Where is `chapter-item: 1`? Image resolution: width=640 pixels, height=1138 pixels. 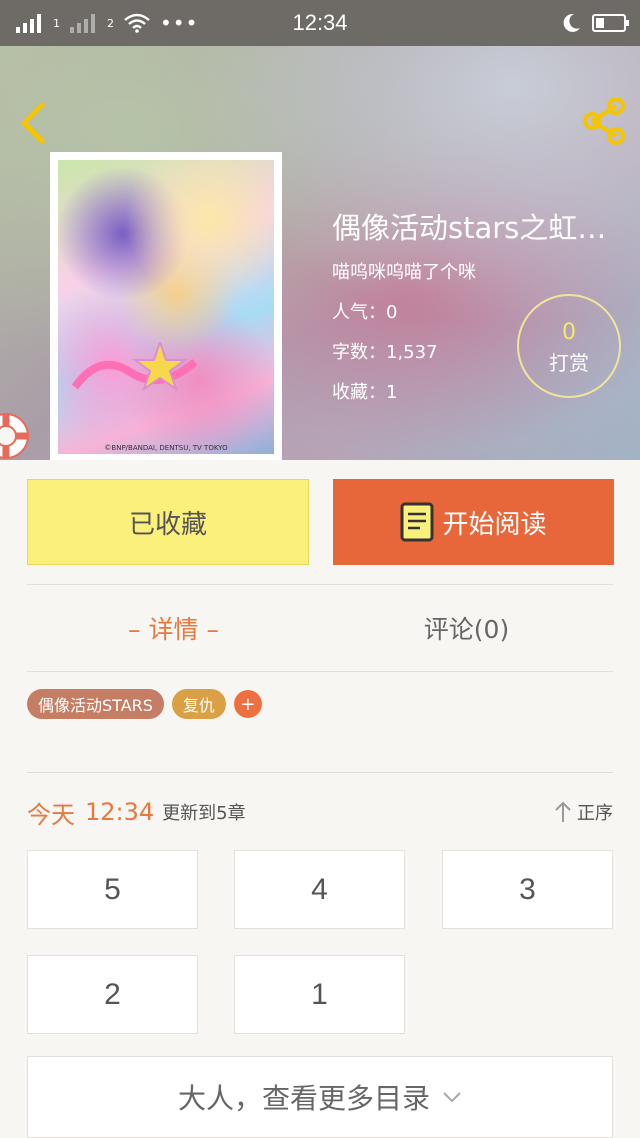
chapter-item: 1 is located at coordinates (319, 994).